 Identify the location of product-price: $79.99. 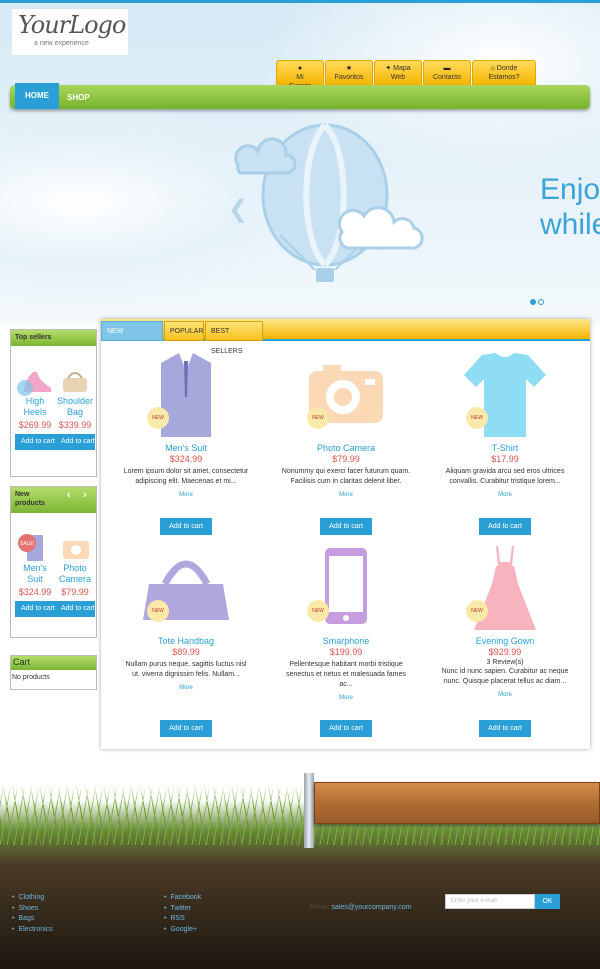
(346, 459).